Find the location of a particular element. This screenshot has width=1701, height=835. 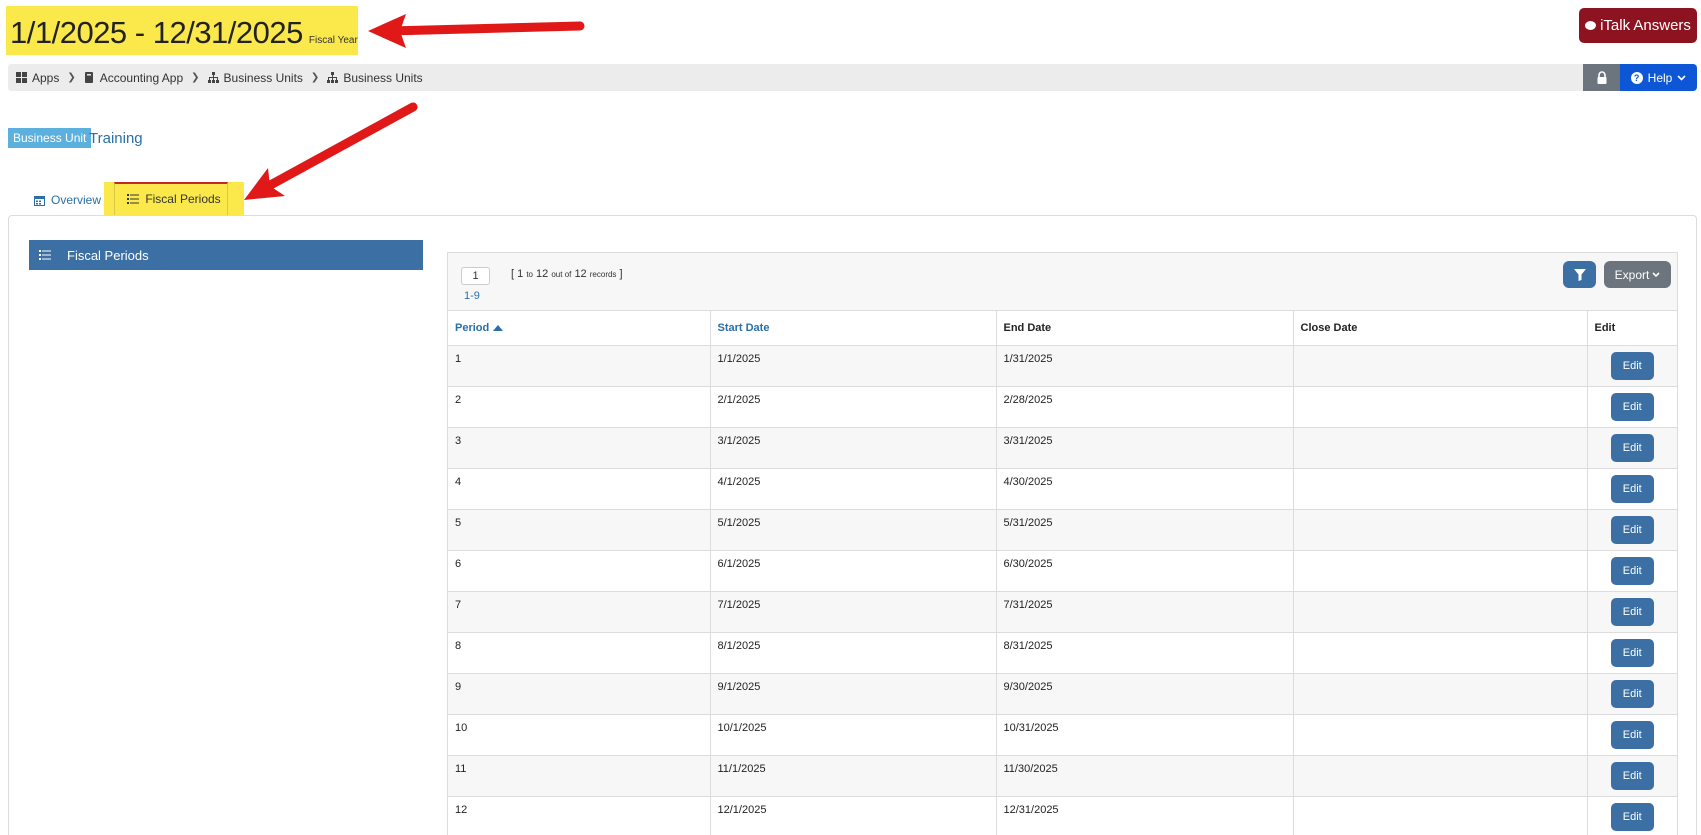

italk-answers-label: iTalk Answers is located at coordinates (1645, 25).